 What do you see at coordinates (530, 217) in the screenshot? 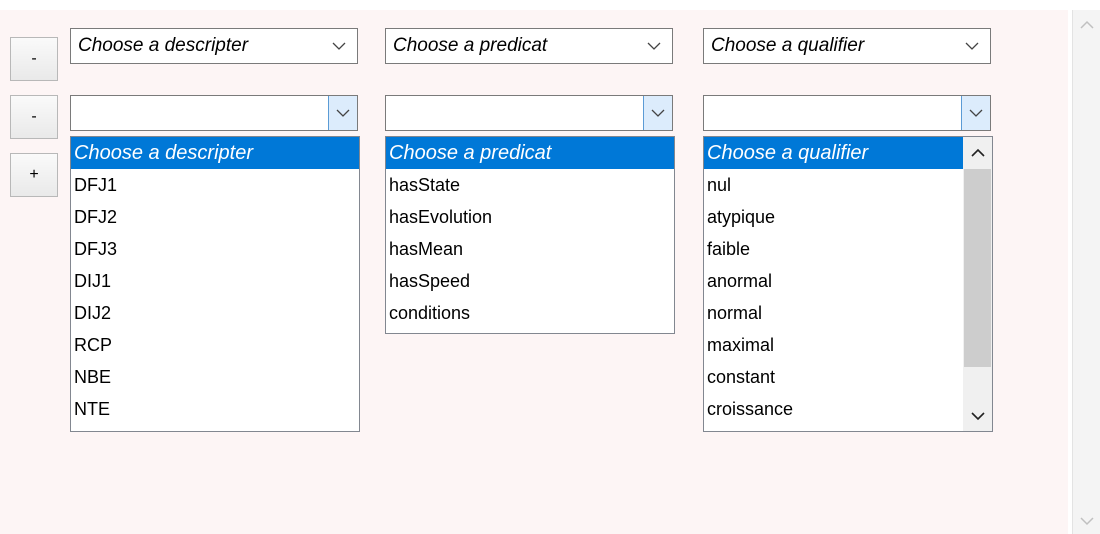
I see `list-item: hasEvolution` at bounding box center [530, 217].